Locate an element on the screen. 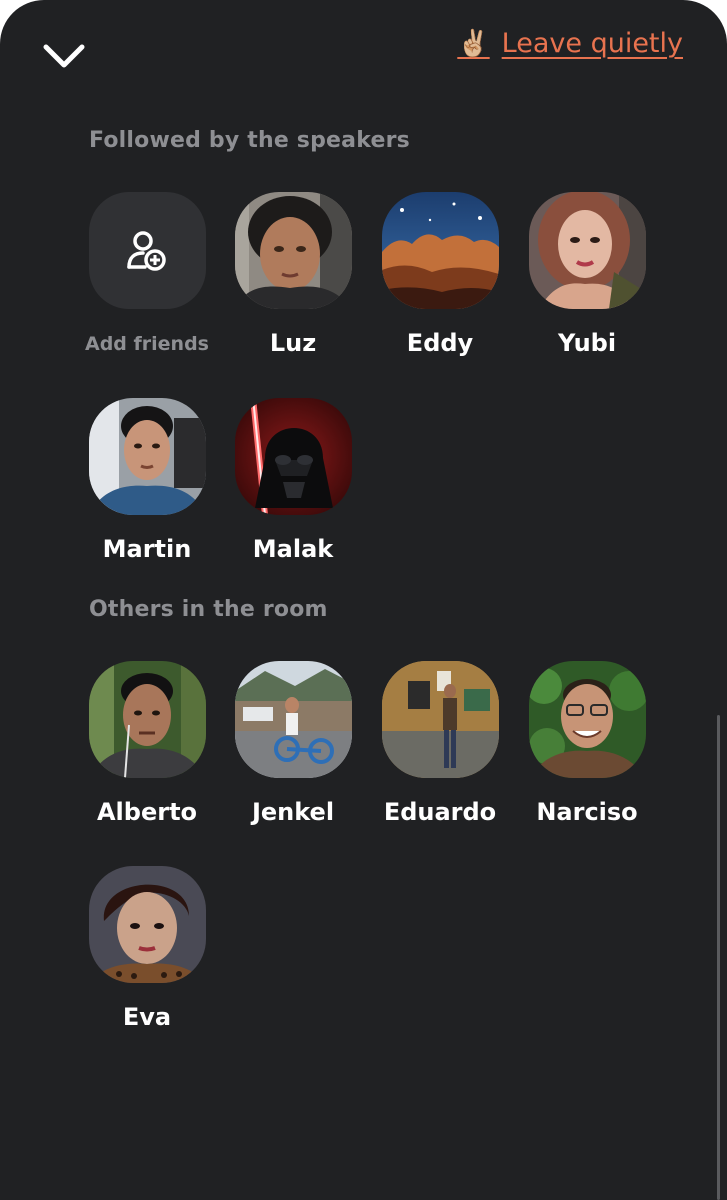 This screenshot has width=727, height=1200. add-person-icon is located at coordinates (146, 250).